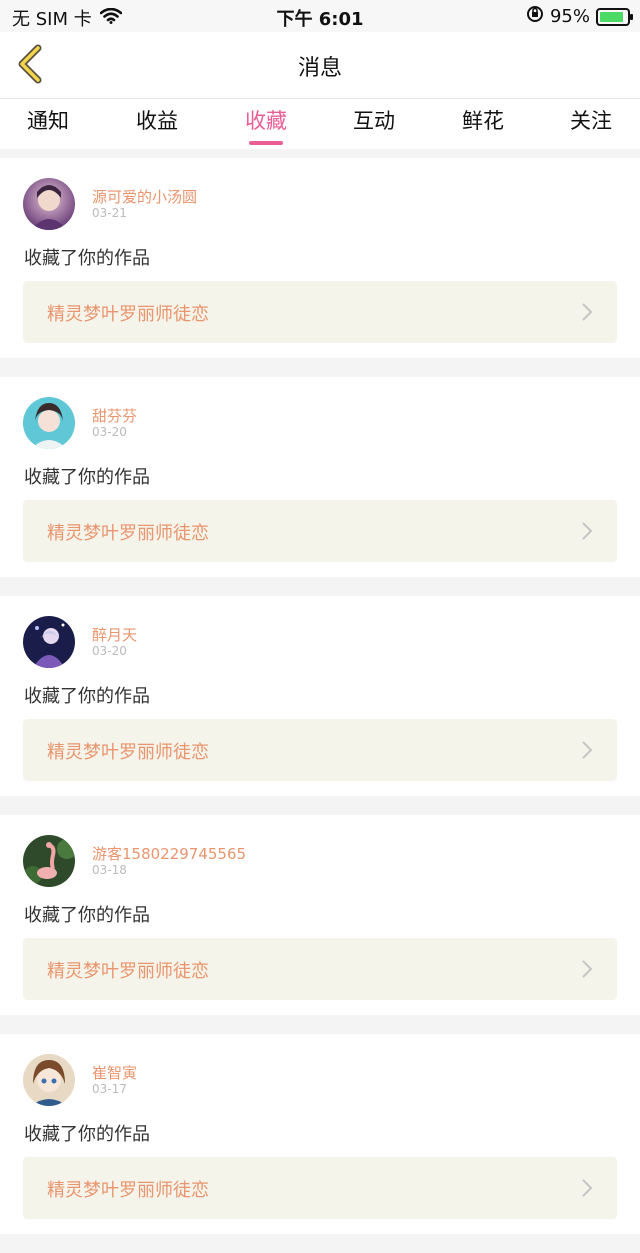  Describe the element at coordinates (169, 853) in the screenshot. I see `user-name: 游客1580229745565` at that location.